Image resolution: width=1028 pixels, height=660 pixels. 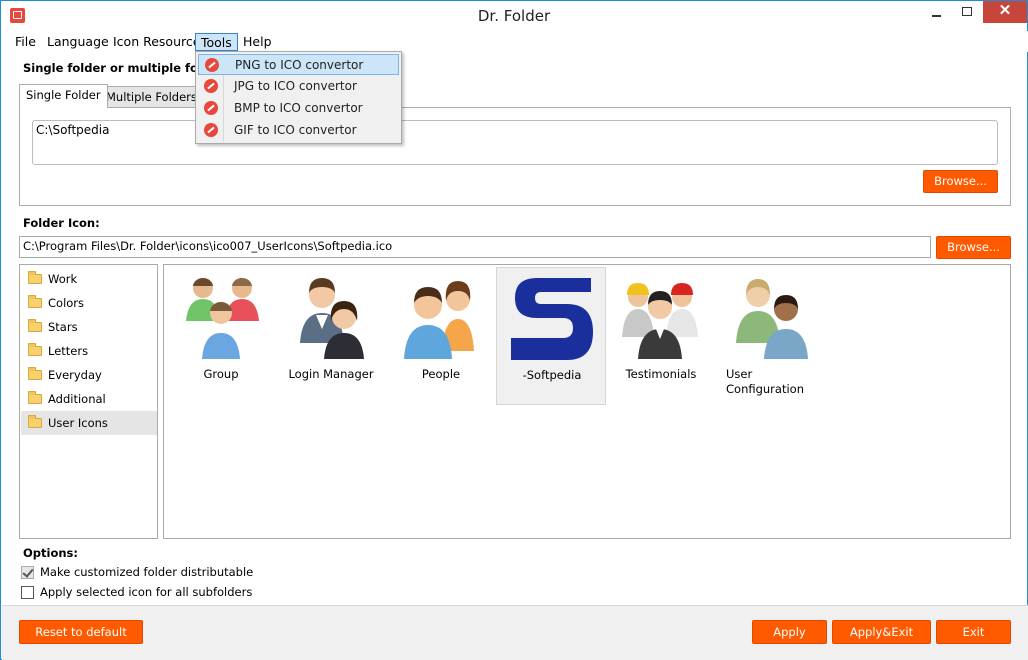 What do you see at coordinates (332, 318) in the screenshot?
I see `login-manager-icon` at bounding box center [332, 318].